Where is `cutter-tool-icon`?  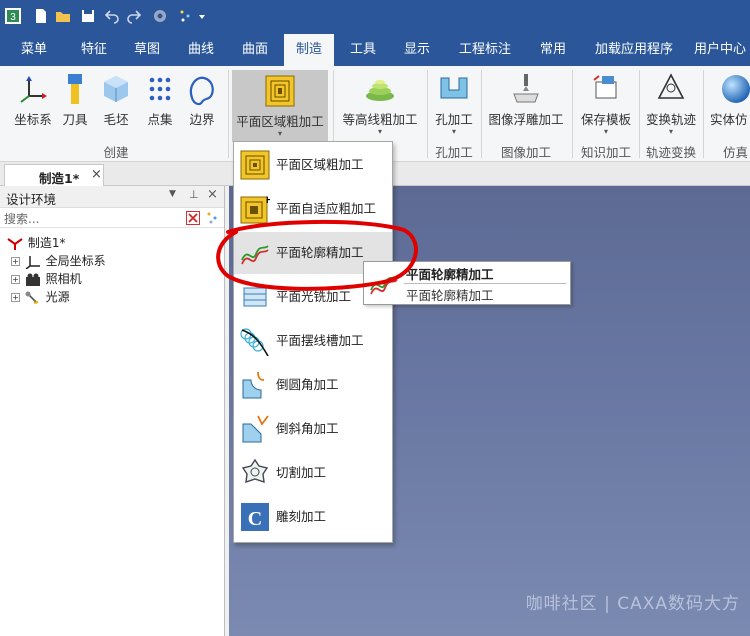
cutter-tool-icon is located at coordinates (75, 89).